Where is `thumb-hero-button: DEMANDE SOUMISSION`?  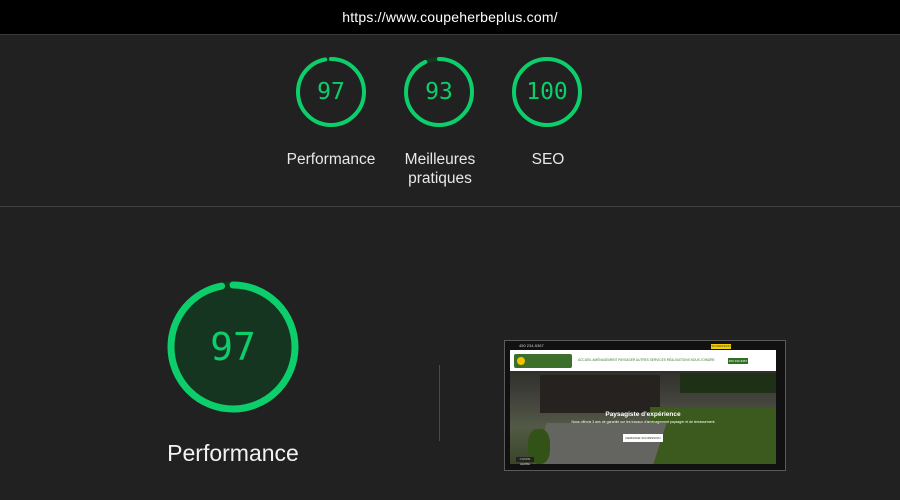 thumb-hero-button: DEMANDE SOUMISSION is located at coordinates (643, 438).